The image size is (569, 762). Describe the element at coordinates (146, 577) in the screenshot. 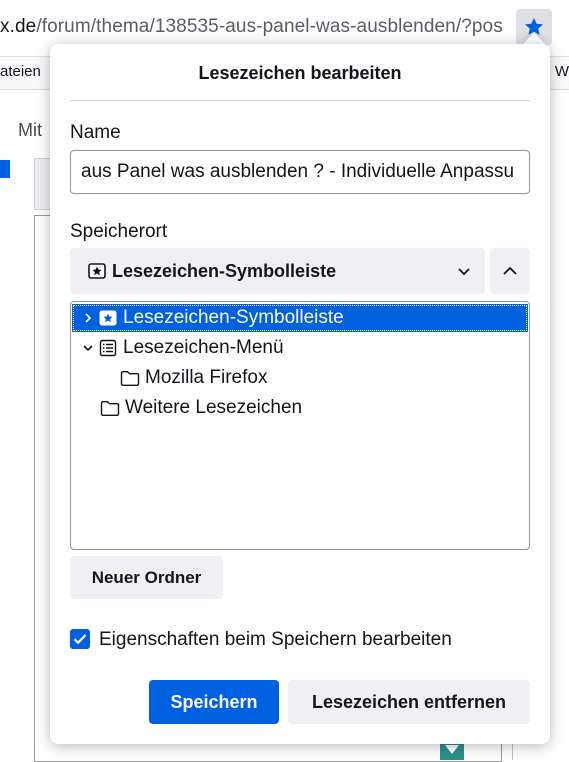

I see `new-folder-button: Neuer Ordner` at that location.